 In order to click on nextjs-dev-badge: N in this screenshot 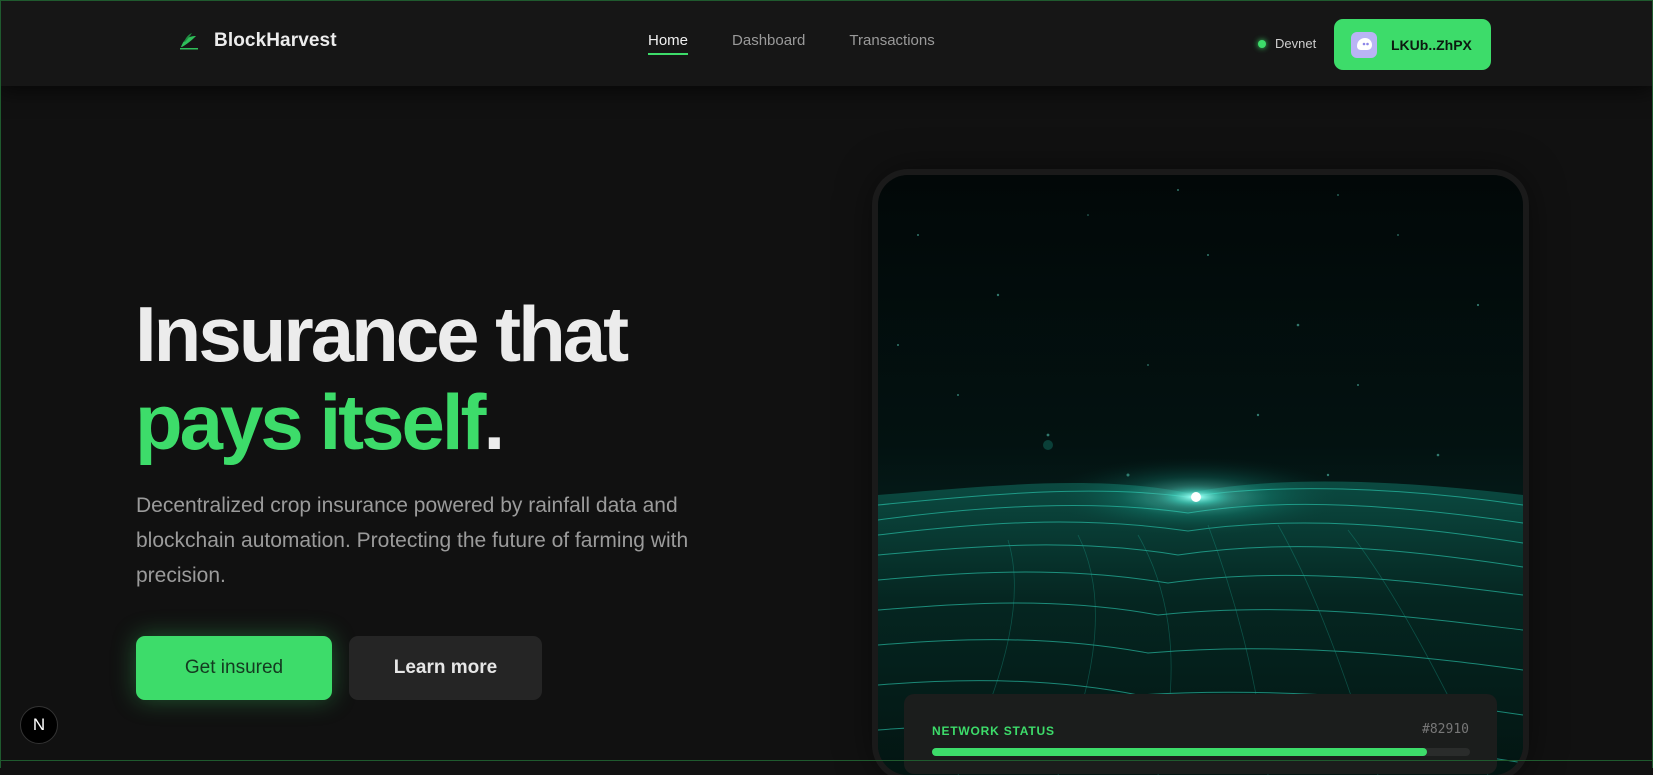, I will do `click(39, 725)`.